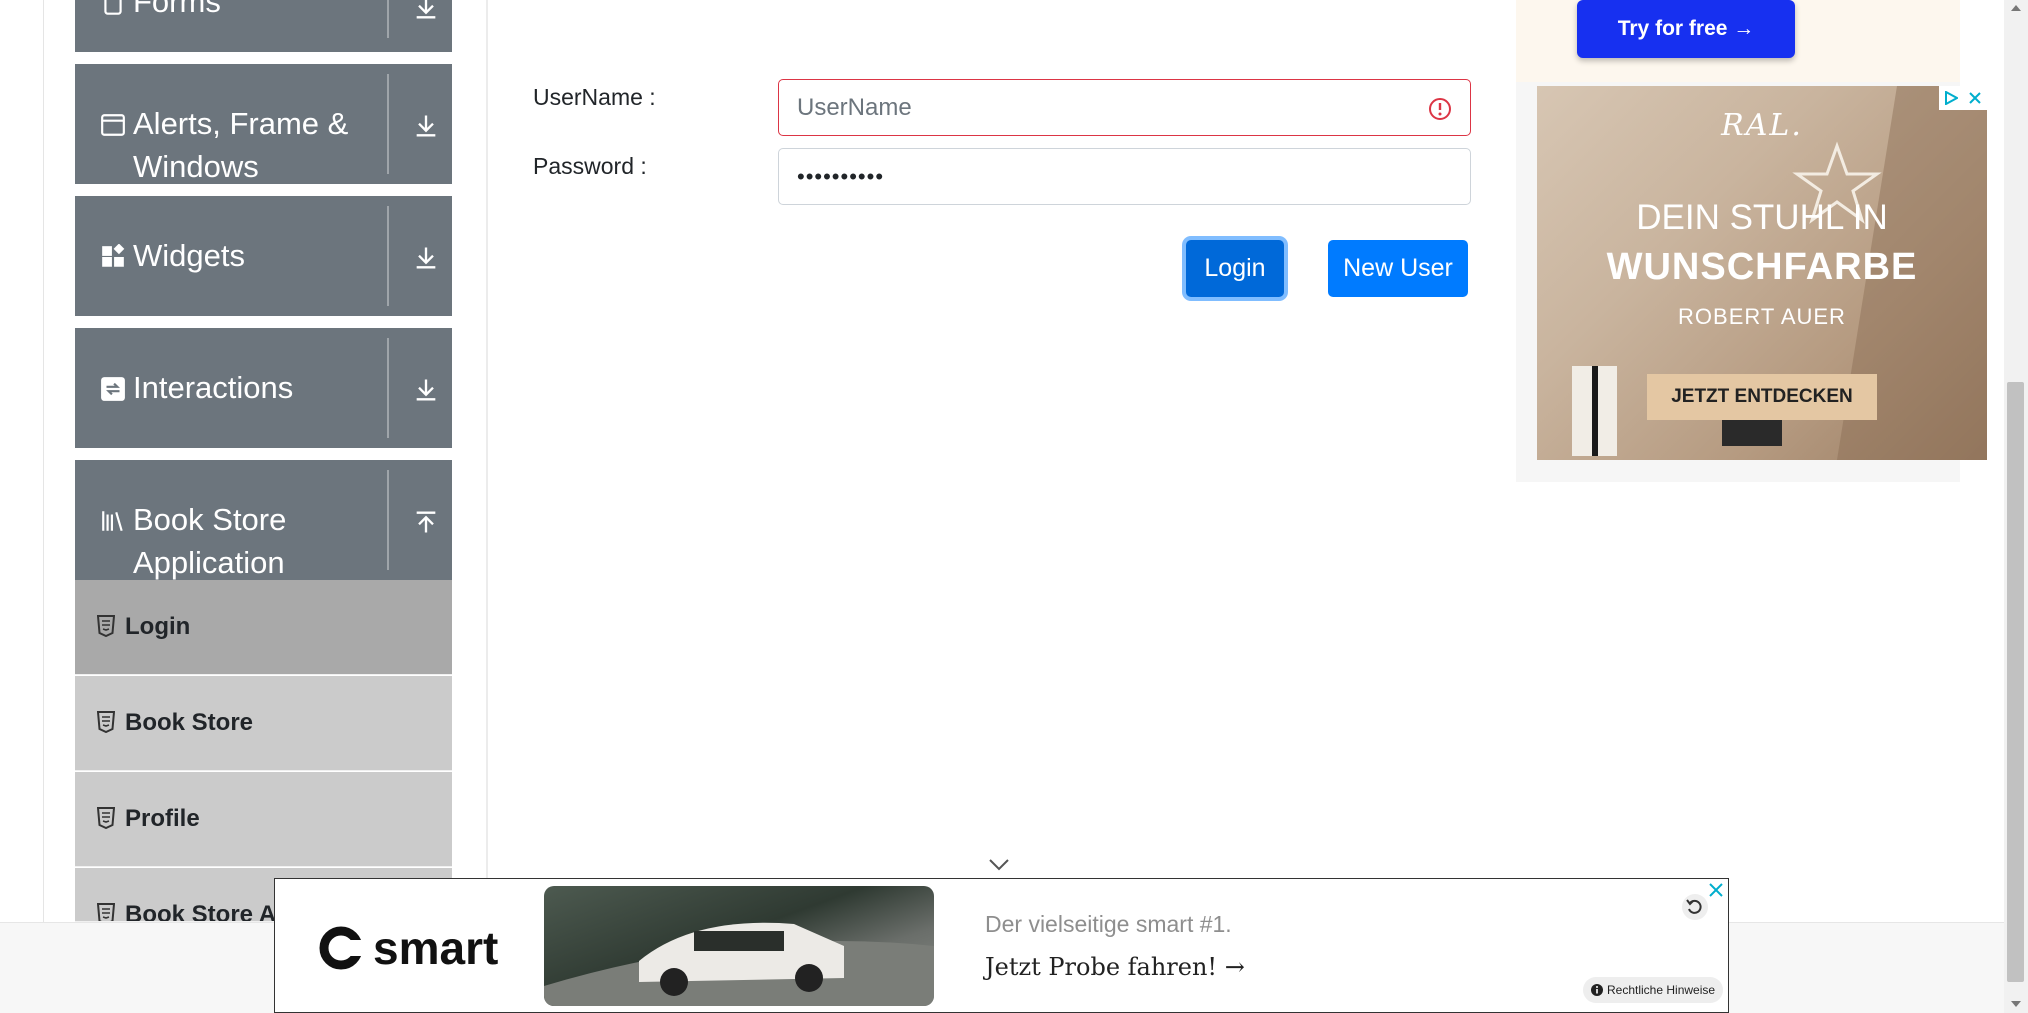 Image resolution: width=2028 pixels, height=1013 pixels. Describe the element at coordinates (1661, 990) in the screenshot. I see `legal-notice-label: Rechtliche Hinweise` at that location.